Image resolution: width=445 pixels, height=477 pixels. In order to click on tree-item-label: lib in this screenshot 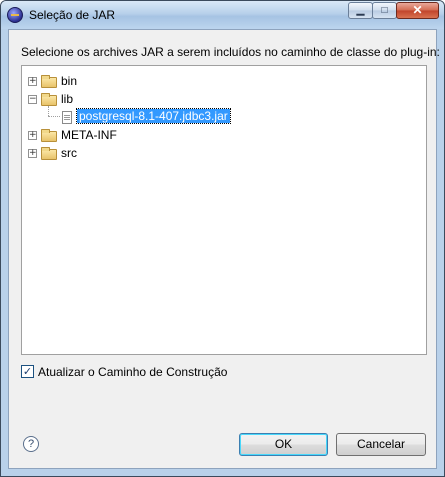, I will do `click(67, 99)`.